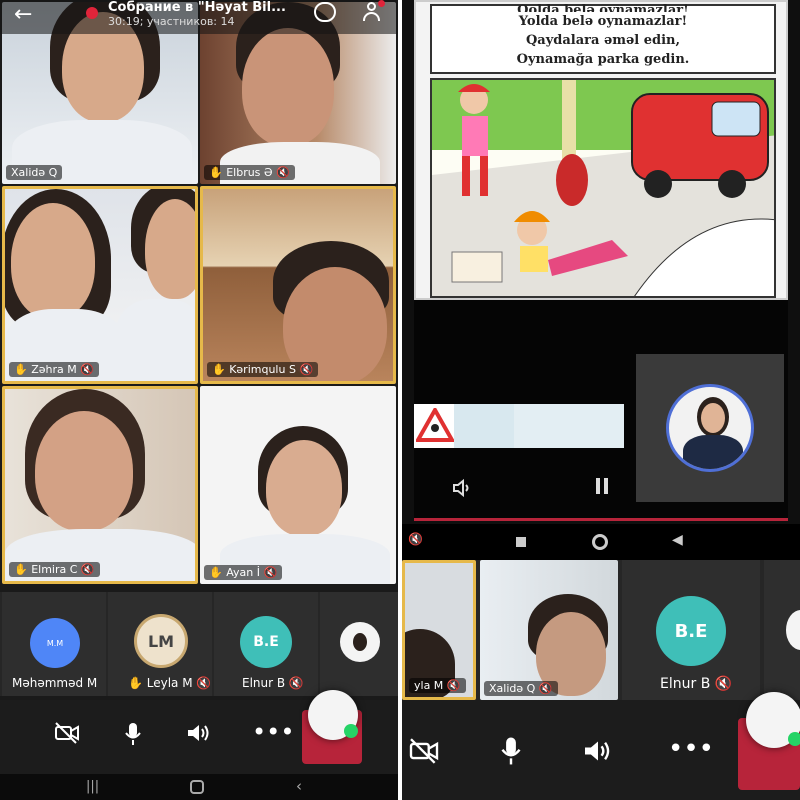  I want to click on participant-tile: M.M Məhəmməd M, so click(54, 644).